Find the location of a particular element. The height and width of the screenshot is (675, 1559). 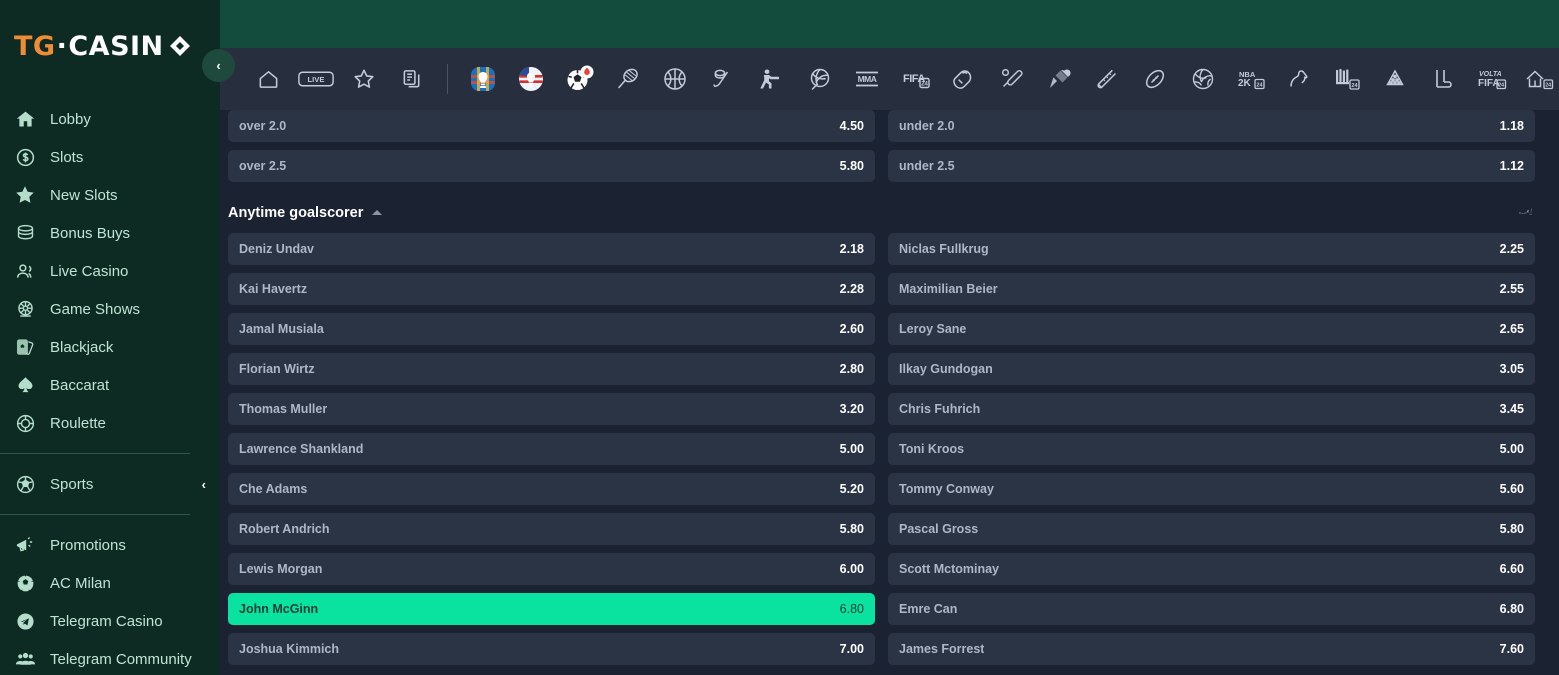

bet-name: Kai Havertz is located at coordinates (273, 289).